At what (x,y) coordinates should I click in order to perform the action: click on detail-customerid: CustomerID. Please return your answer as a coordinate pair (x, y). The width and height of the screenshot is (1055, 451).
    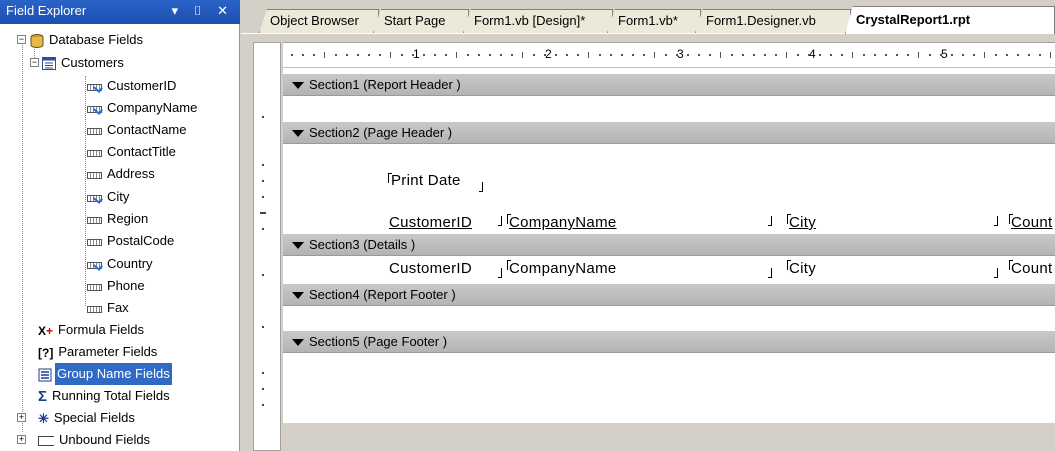
    Looking at the image, I should click on (430, 268).